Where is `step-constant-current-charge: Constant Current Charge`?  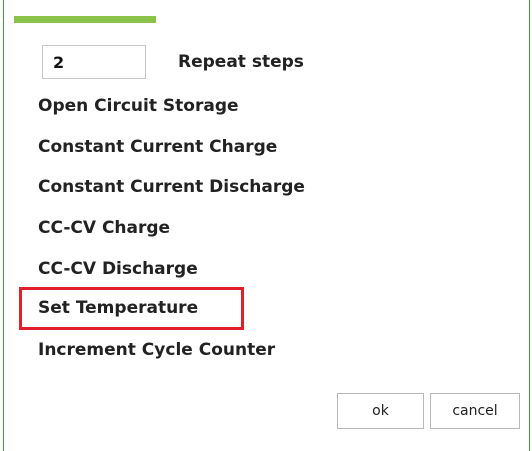 step-constant-current-charge: Constant Current Charge is located at coordinates (157, 147).